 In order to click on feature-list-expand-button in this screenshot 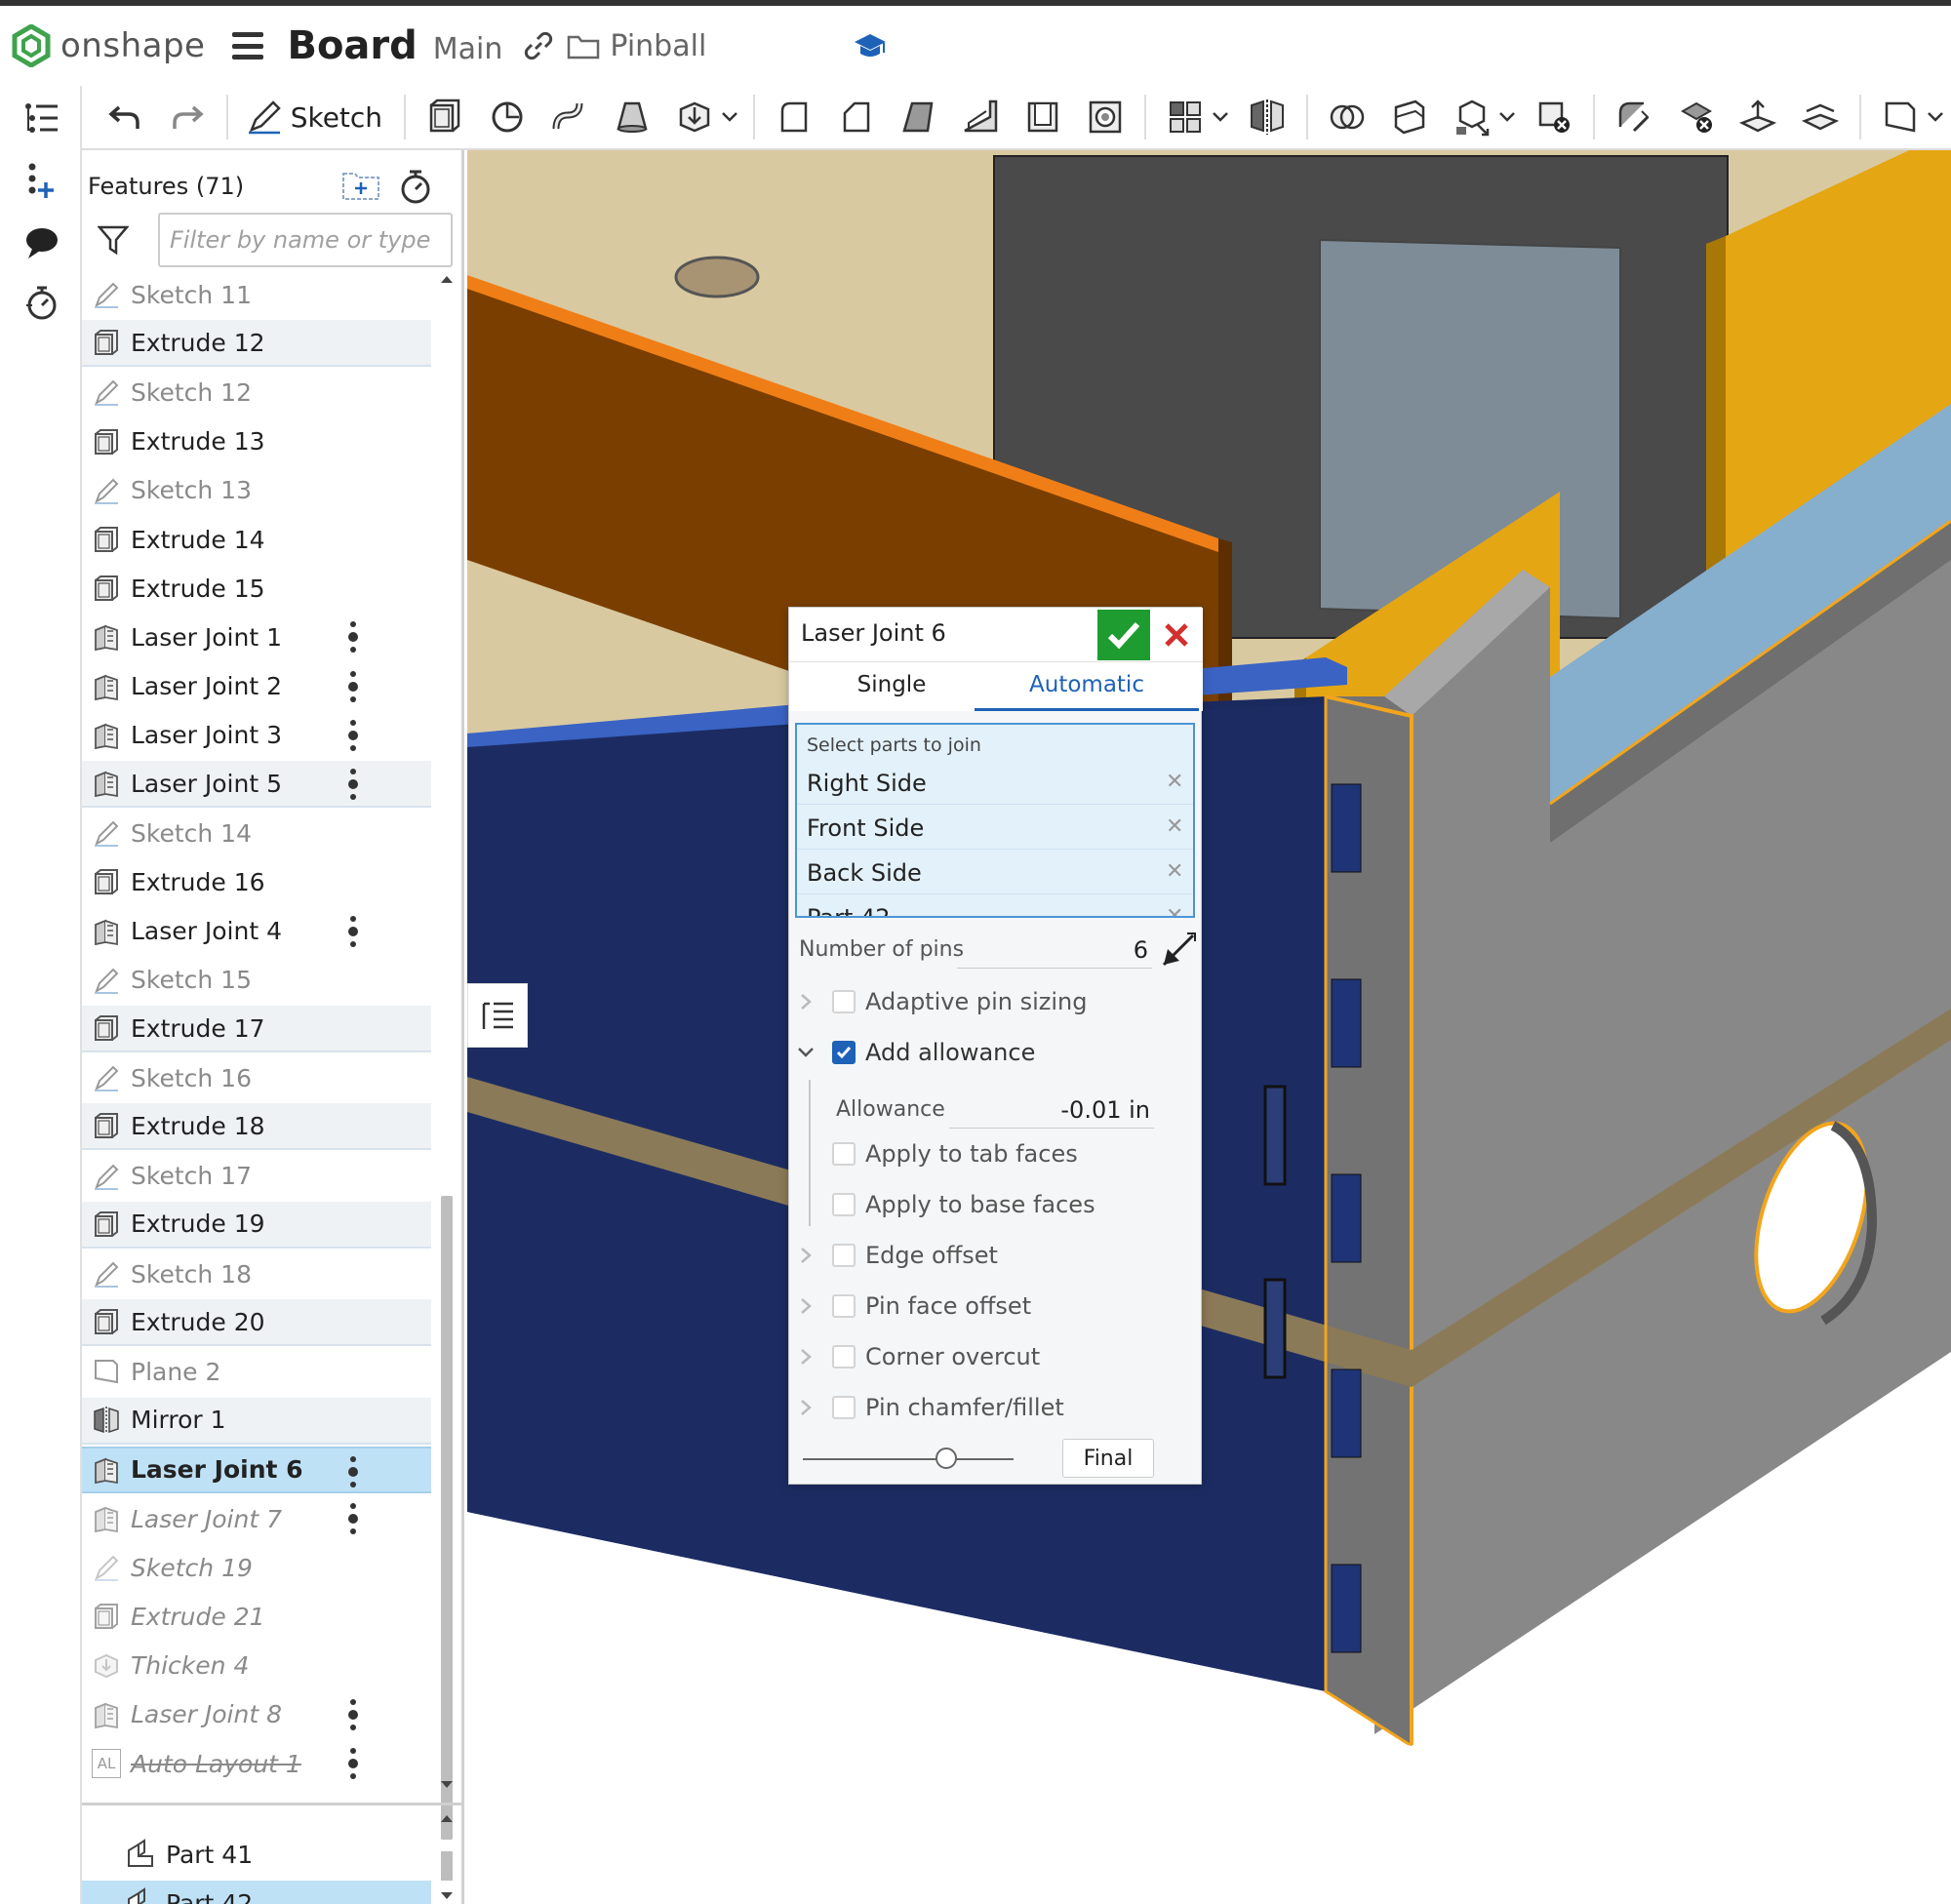, I will do `click(498, 1015)`.